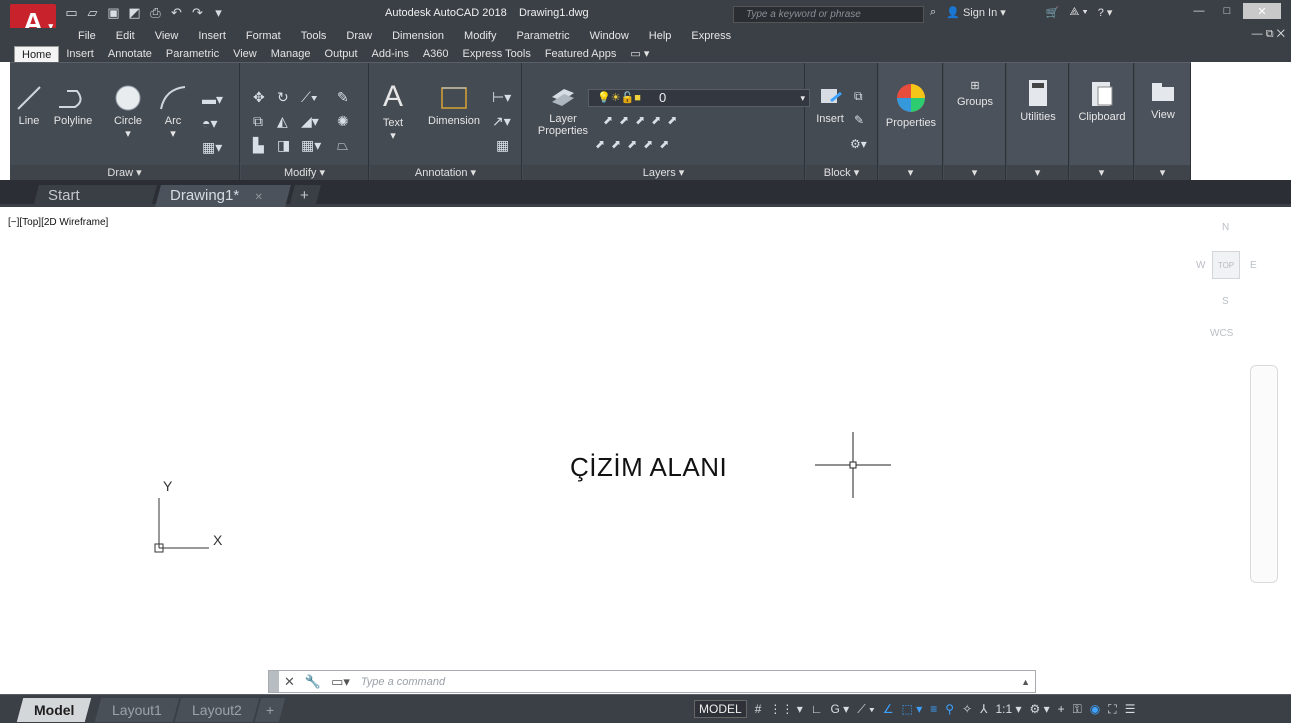 This screenshot has height=723, width=1291. What do you see at coordinates (92, 12) in the screenshot?
I see `open-icon: ▱` at bounding box center [92, 12].